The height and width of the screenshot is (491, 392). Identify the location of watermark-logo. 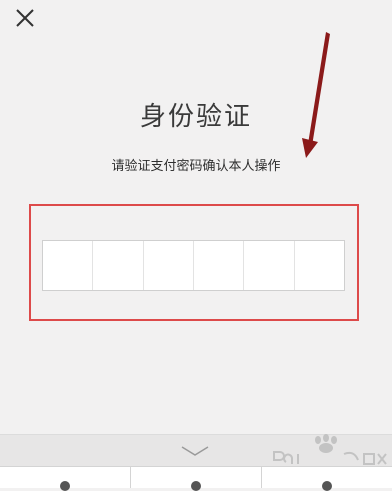
(330, 449).